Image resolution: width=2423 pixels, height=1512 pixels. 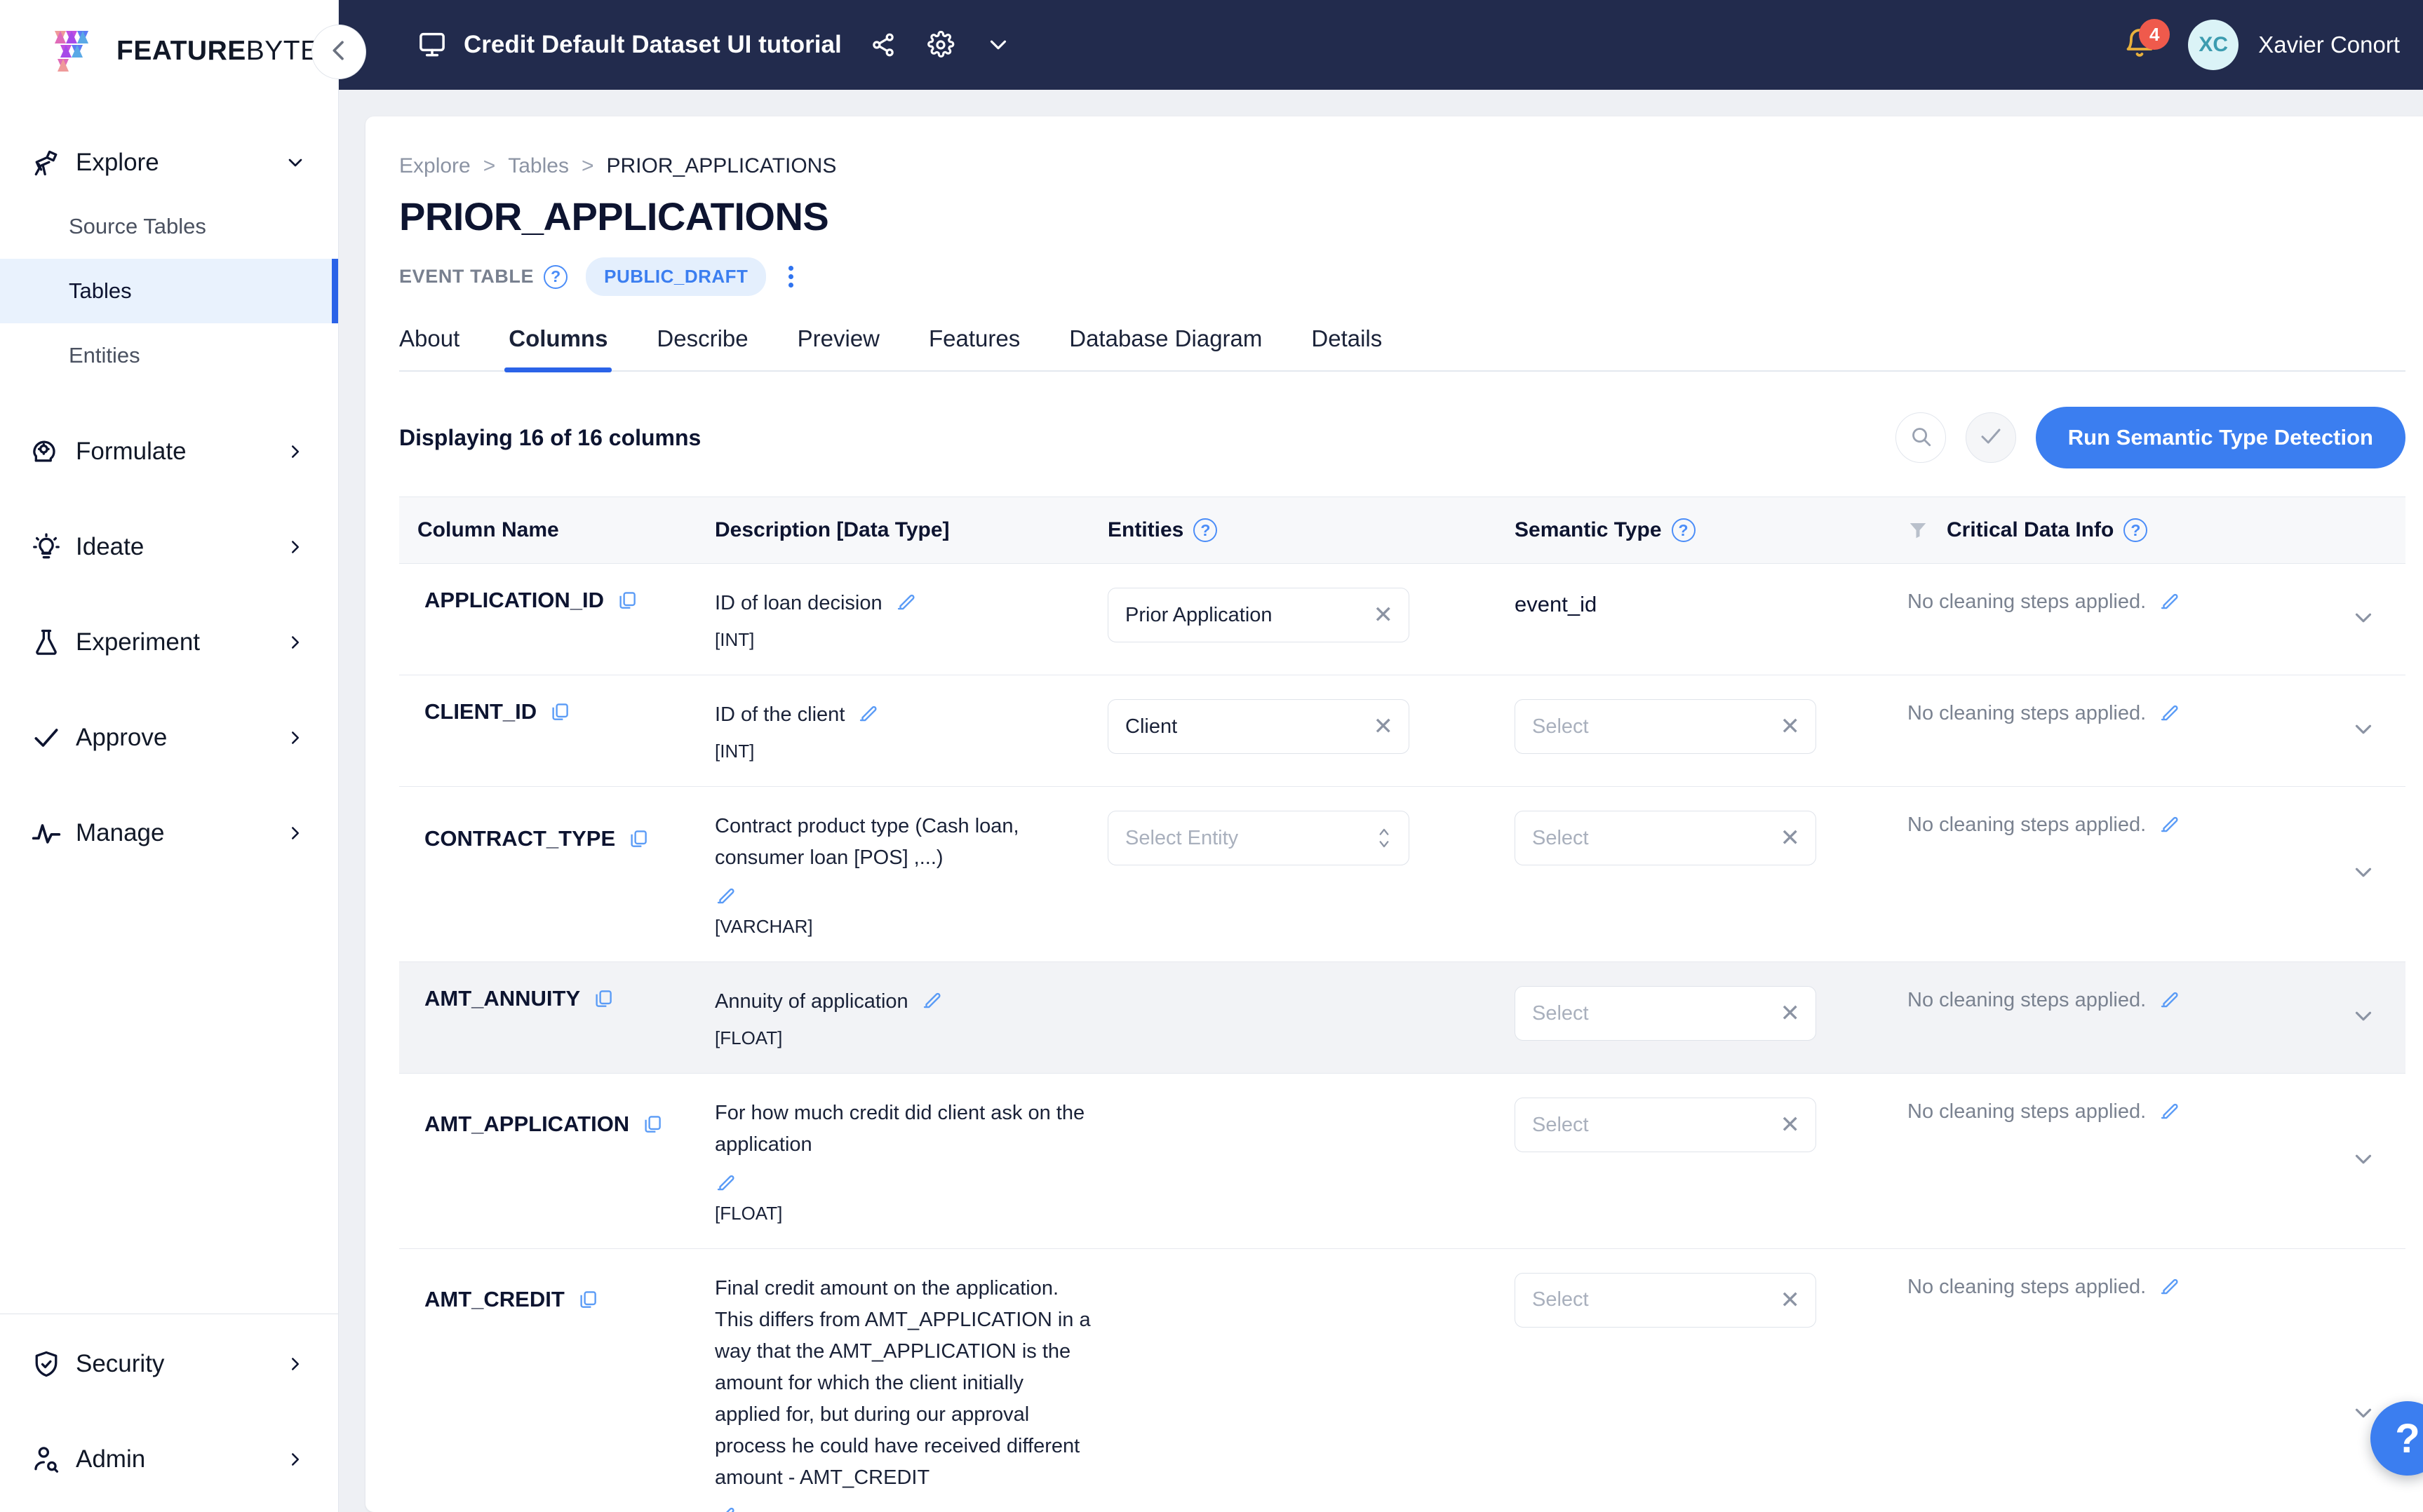 I want to click on tab-preview: Preview, so click(x=839, y=347).